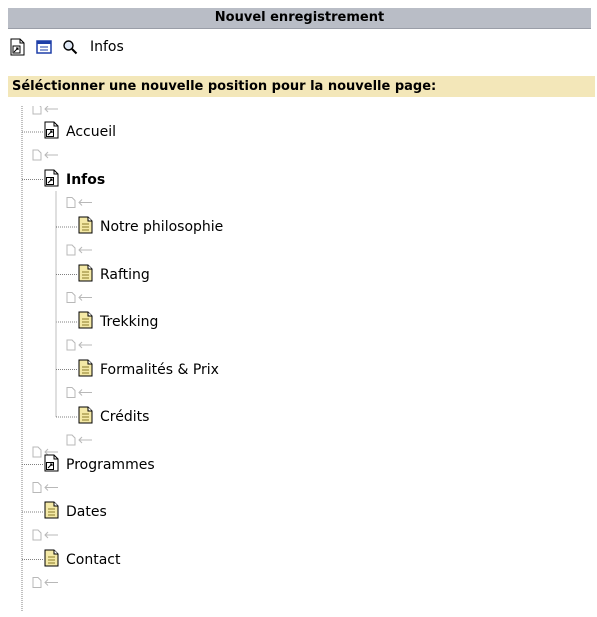  What do you see at coordinates (299, 18) in the screenshot?
I see `dialog-title: Nouvel enregistrement` at bounding box center [299, 18].